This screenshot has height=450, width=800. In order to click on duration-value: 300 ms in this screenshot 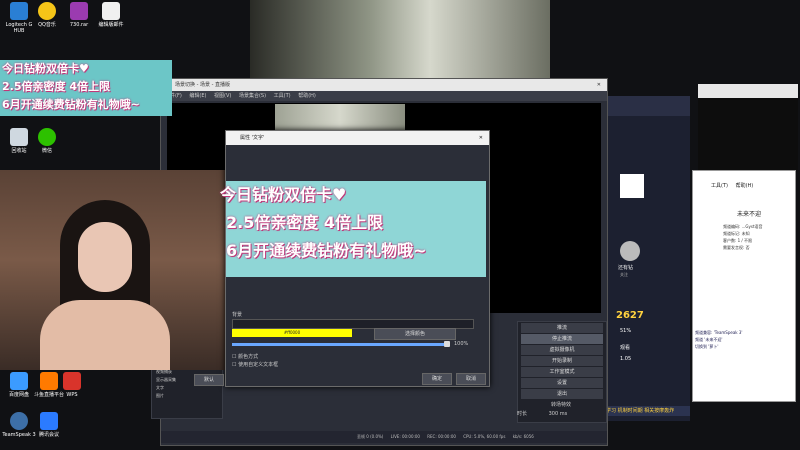, I will do `click(558, 414)`.